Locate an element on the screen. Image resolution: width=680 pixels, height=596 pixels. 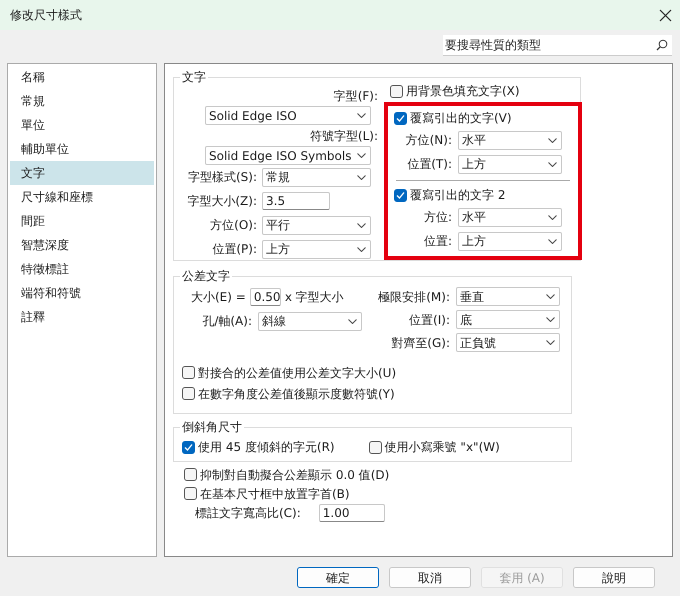
field-label: 大小(E) = is located at coordinates (218, 297).